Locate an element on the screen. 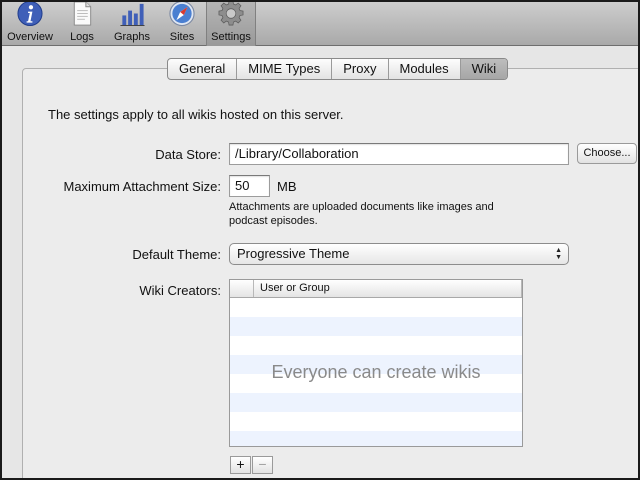  toolbar-item-graphs: Graphs is located at coordinates (132, 23).